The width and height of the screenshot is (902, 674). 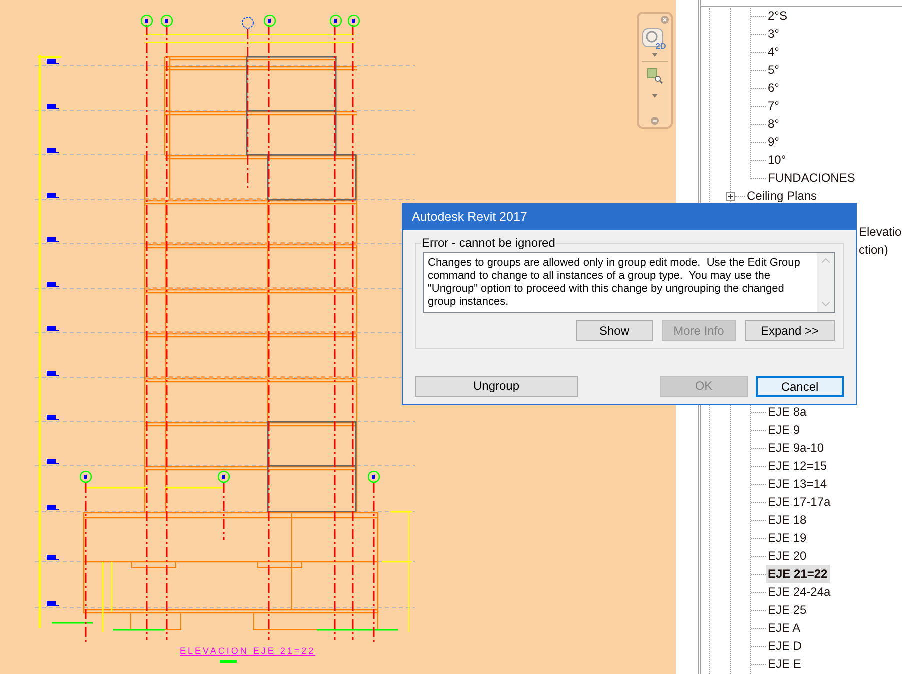 I want to click on tree-item: EJE 9a-10, so click(x=796, y=448).